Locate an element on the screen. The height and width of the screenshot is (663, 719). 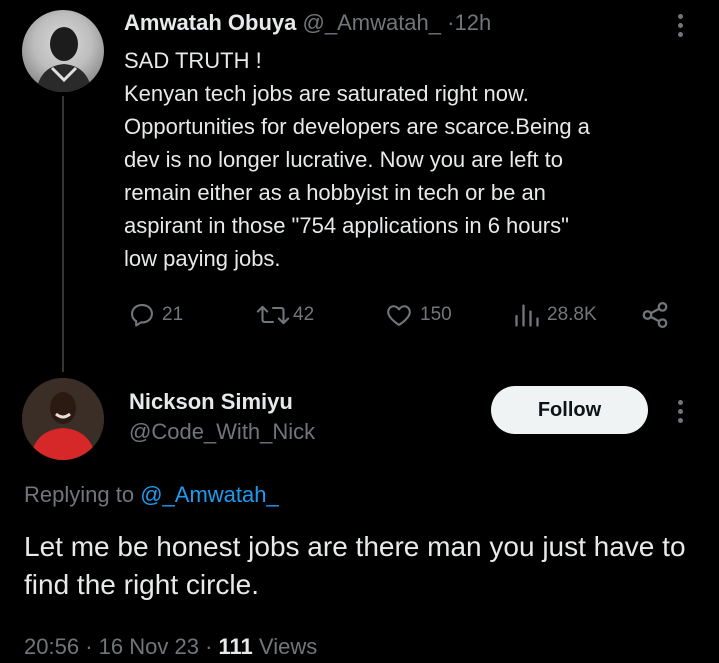
reply-count: 21 is located at coordinates (173, 314).